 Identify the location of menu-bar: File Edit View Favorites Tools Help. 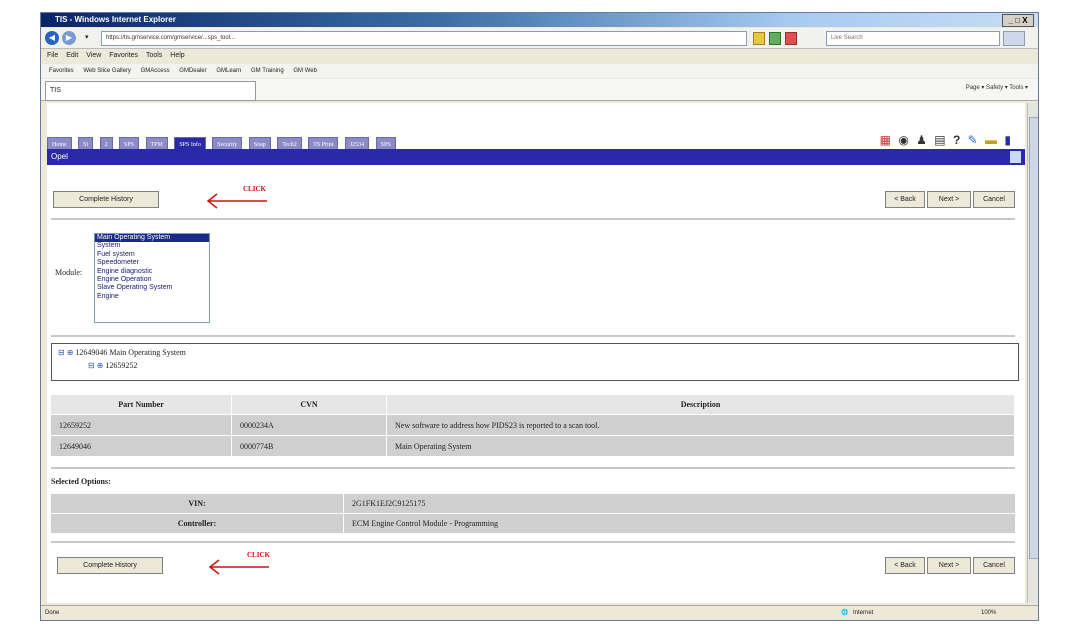
(539, 56).